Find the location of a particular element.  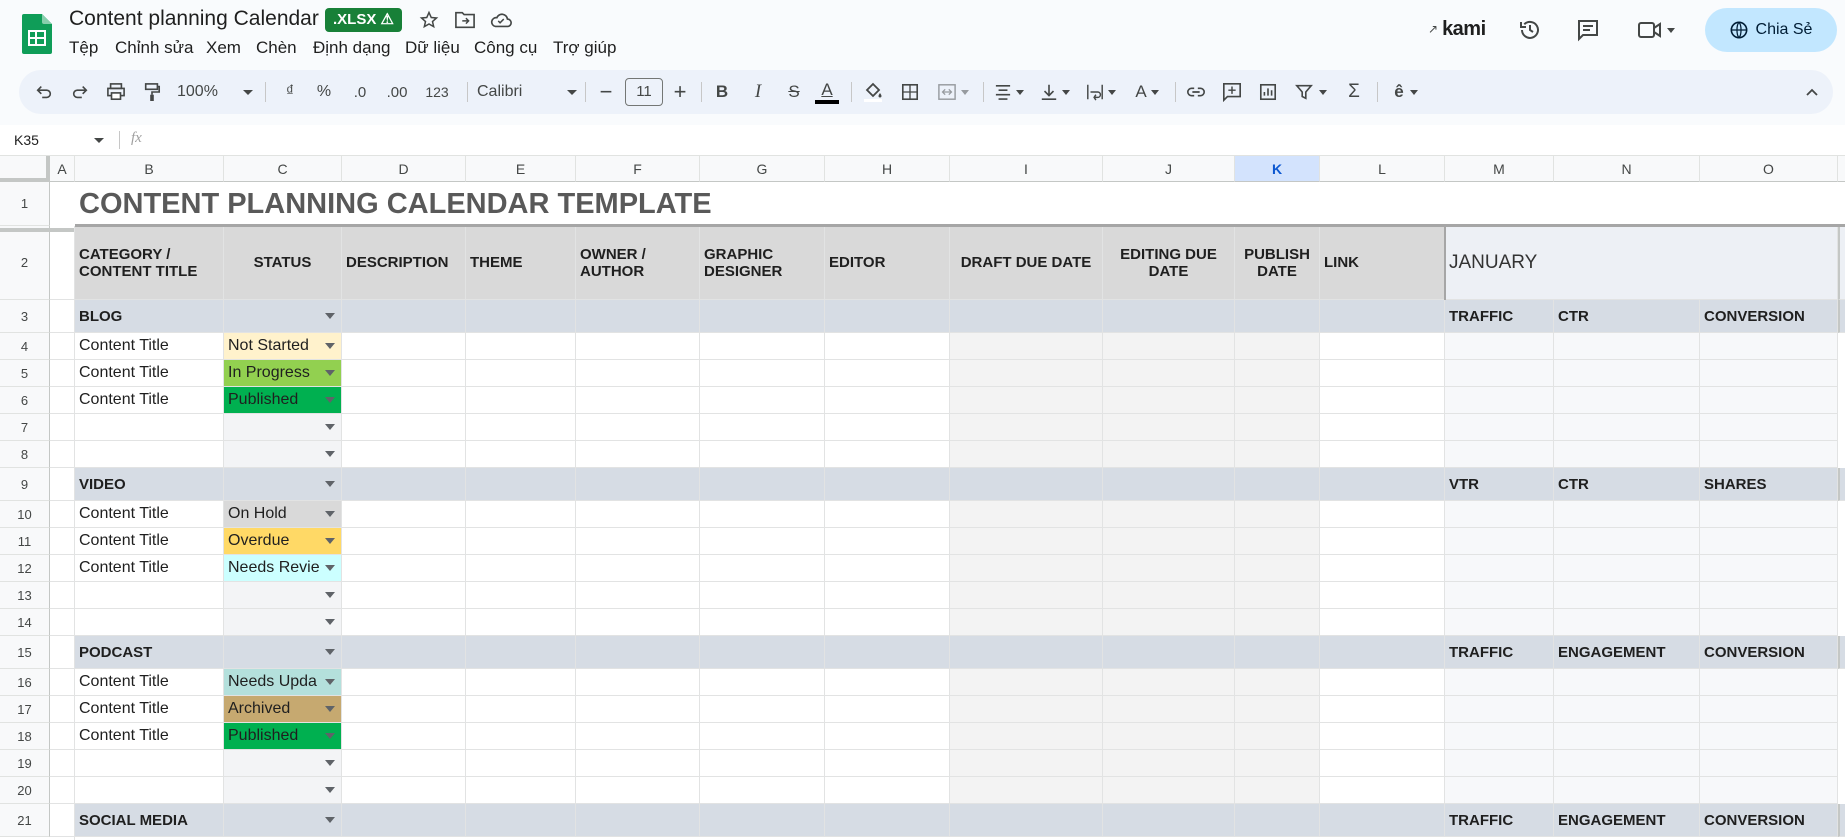

column-header: D is located at coordinates (404, 169).